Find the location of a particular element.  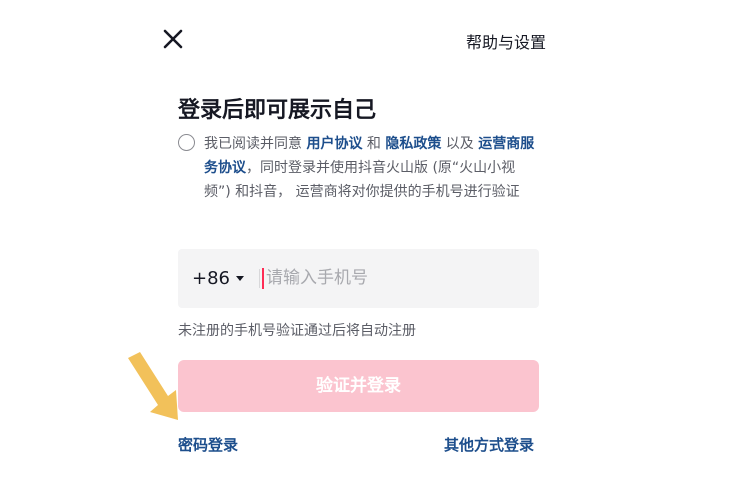

country-code-label: +86 is located at coordinates (211, 278).